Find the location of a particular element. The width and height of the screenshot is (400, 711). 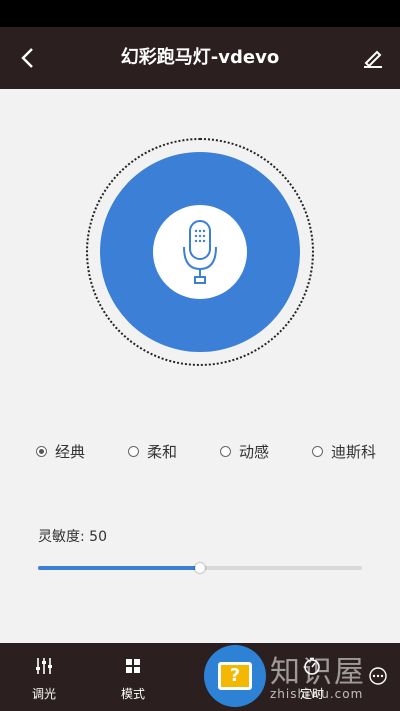

watermark-url: zhishiwu.com is located at coordinates (317, 694).